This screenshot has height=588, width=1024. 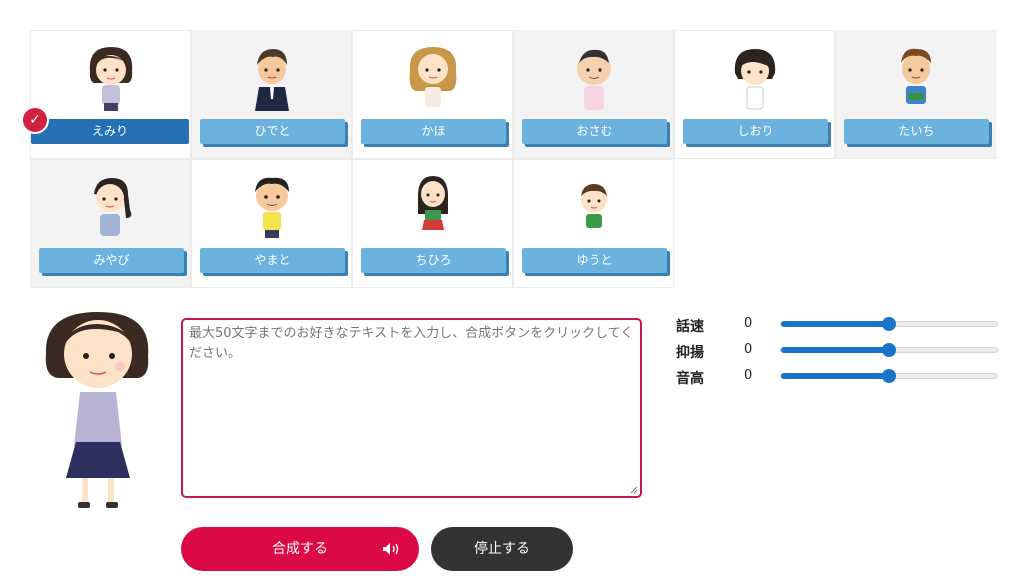 I want to click on param-label: 話速, so click(x=690, y=327).